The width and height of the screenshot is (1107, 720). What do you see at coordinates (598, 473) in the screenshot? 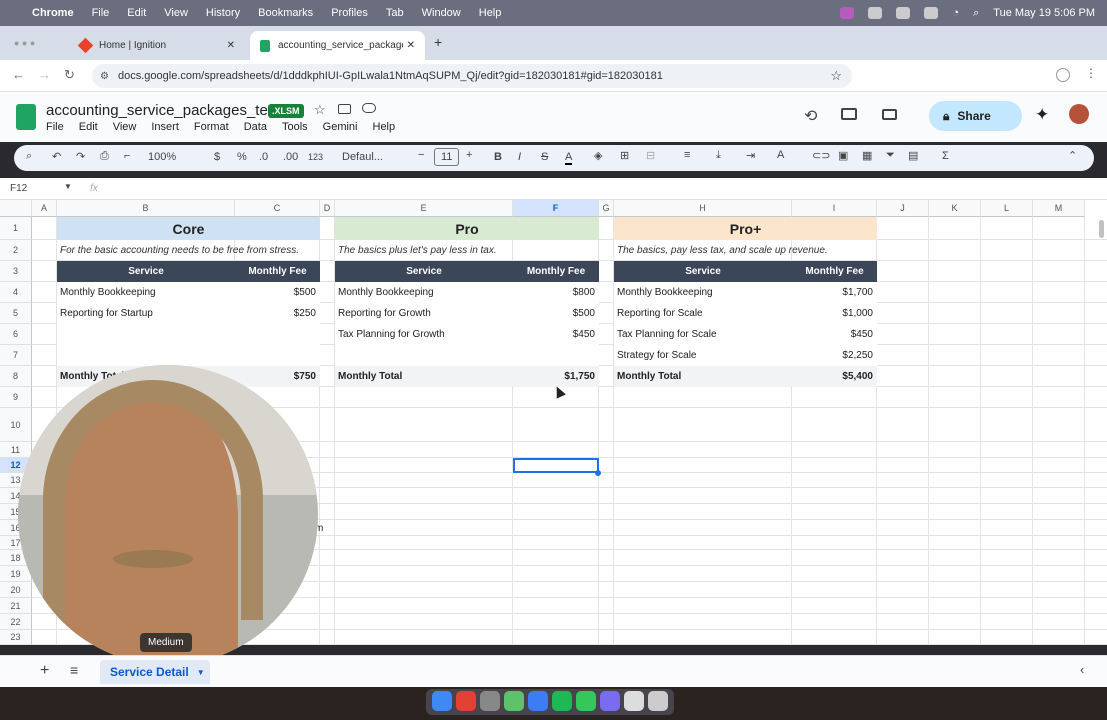
I see `fill-handle` at bounding box center [598, 473].